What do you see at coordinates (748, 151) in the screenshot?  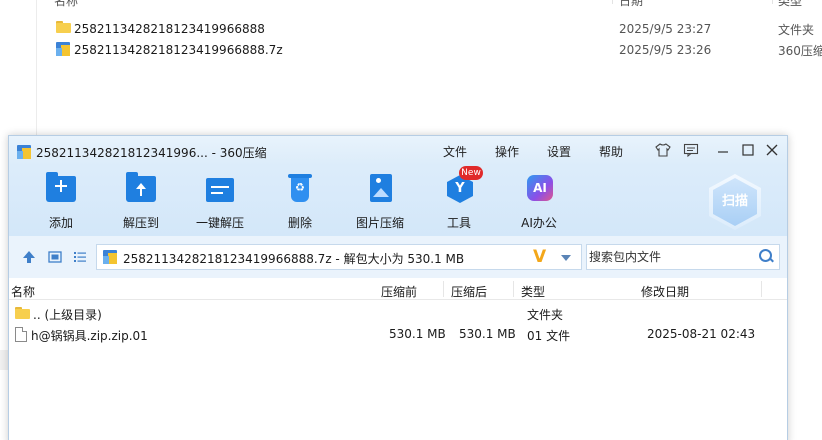 I see `maximize-icon` at bounding box center [748, 151].